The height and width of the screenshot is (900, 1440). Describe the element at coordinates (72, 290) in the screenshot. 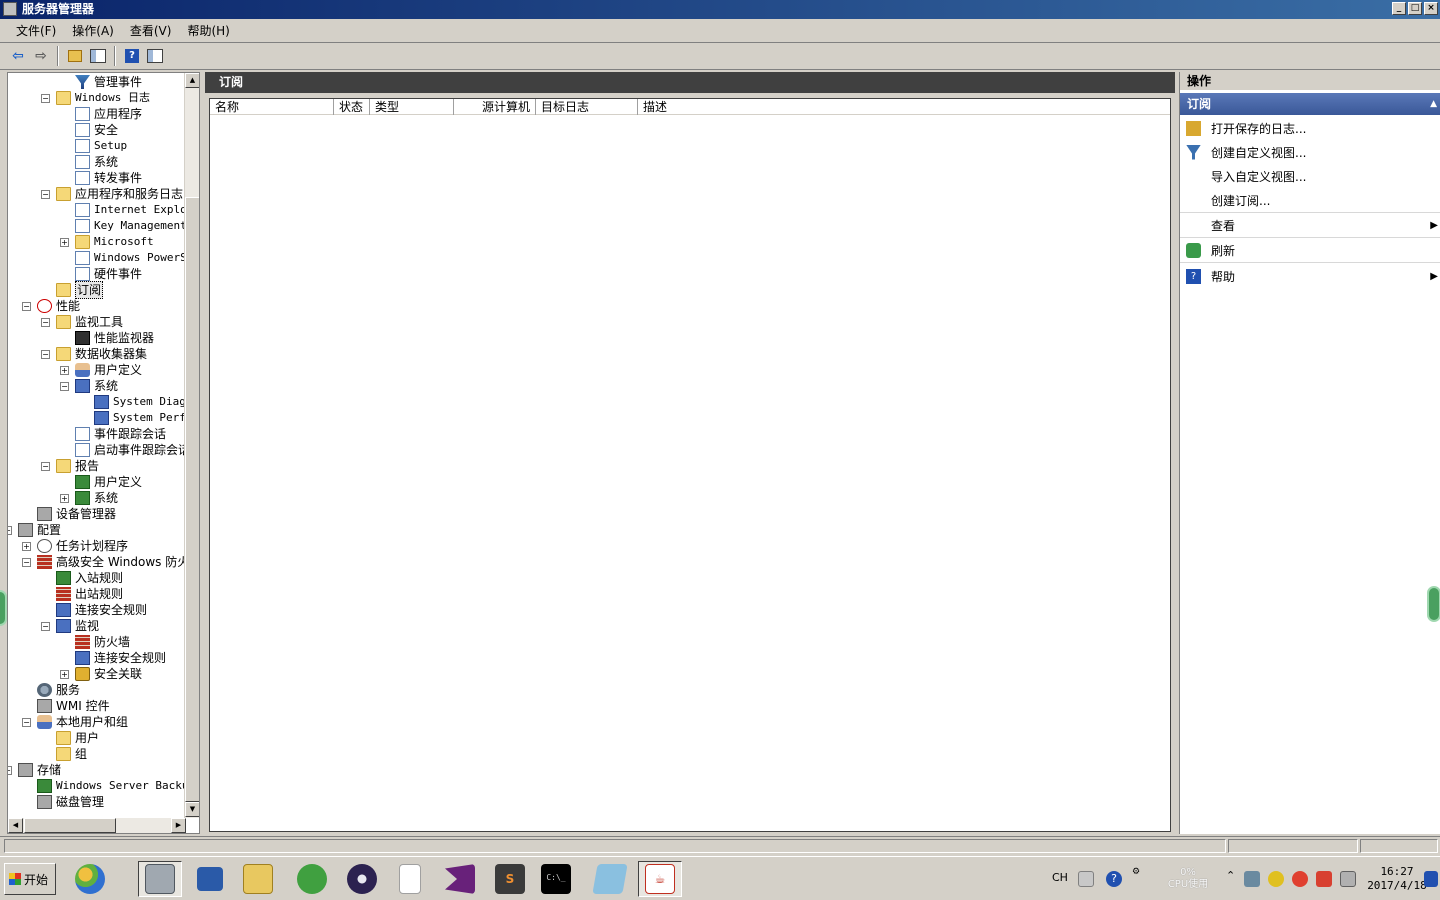

I see `tree-item: 订阅` at that location.